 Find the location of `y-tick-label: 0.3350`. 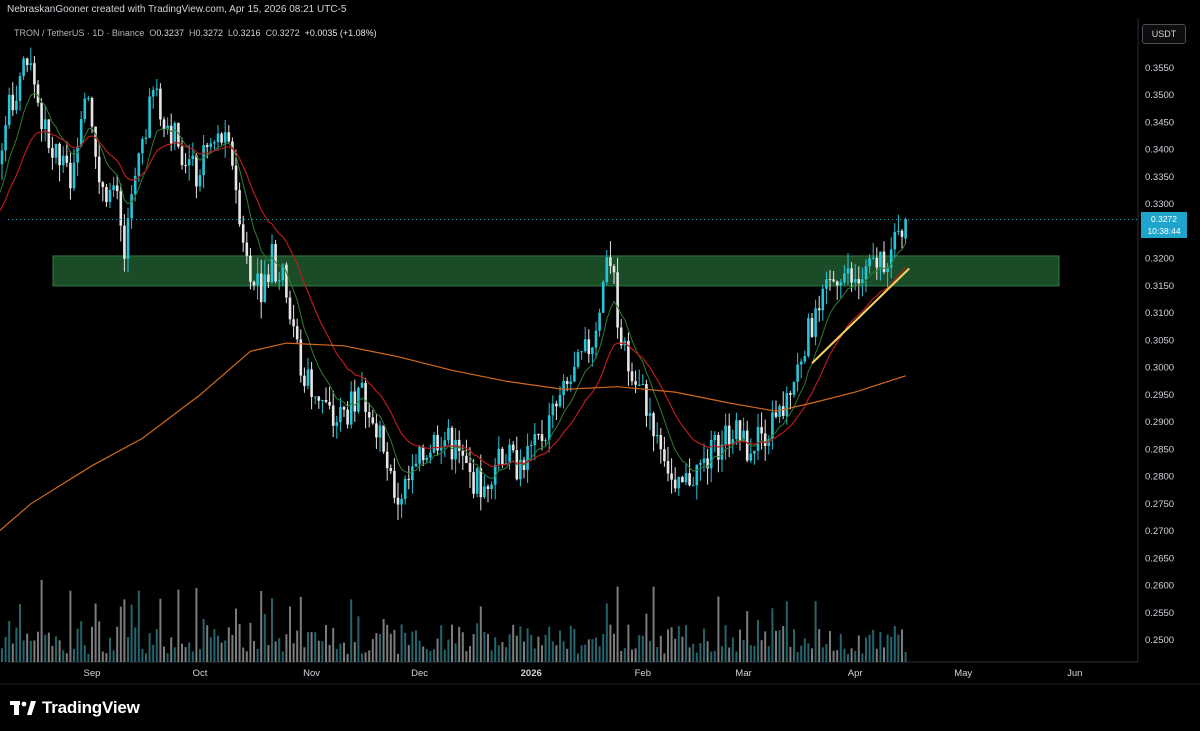

y-tick-label: 0.3350 is located at coordinates (1159, 177).